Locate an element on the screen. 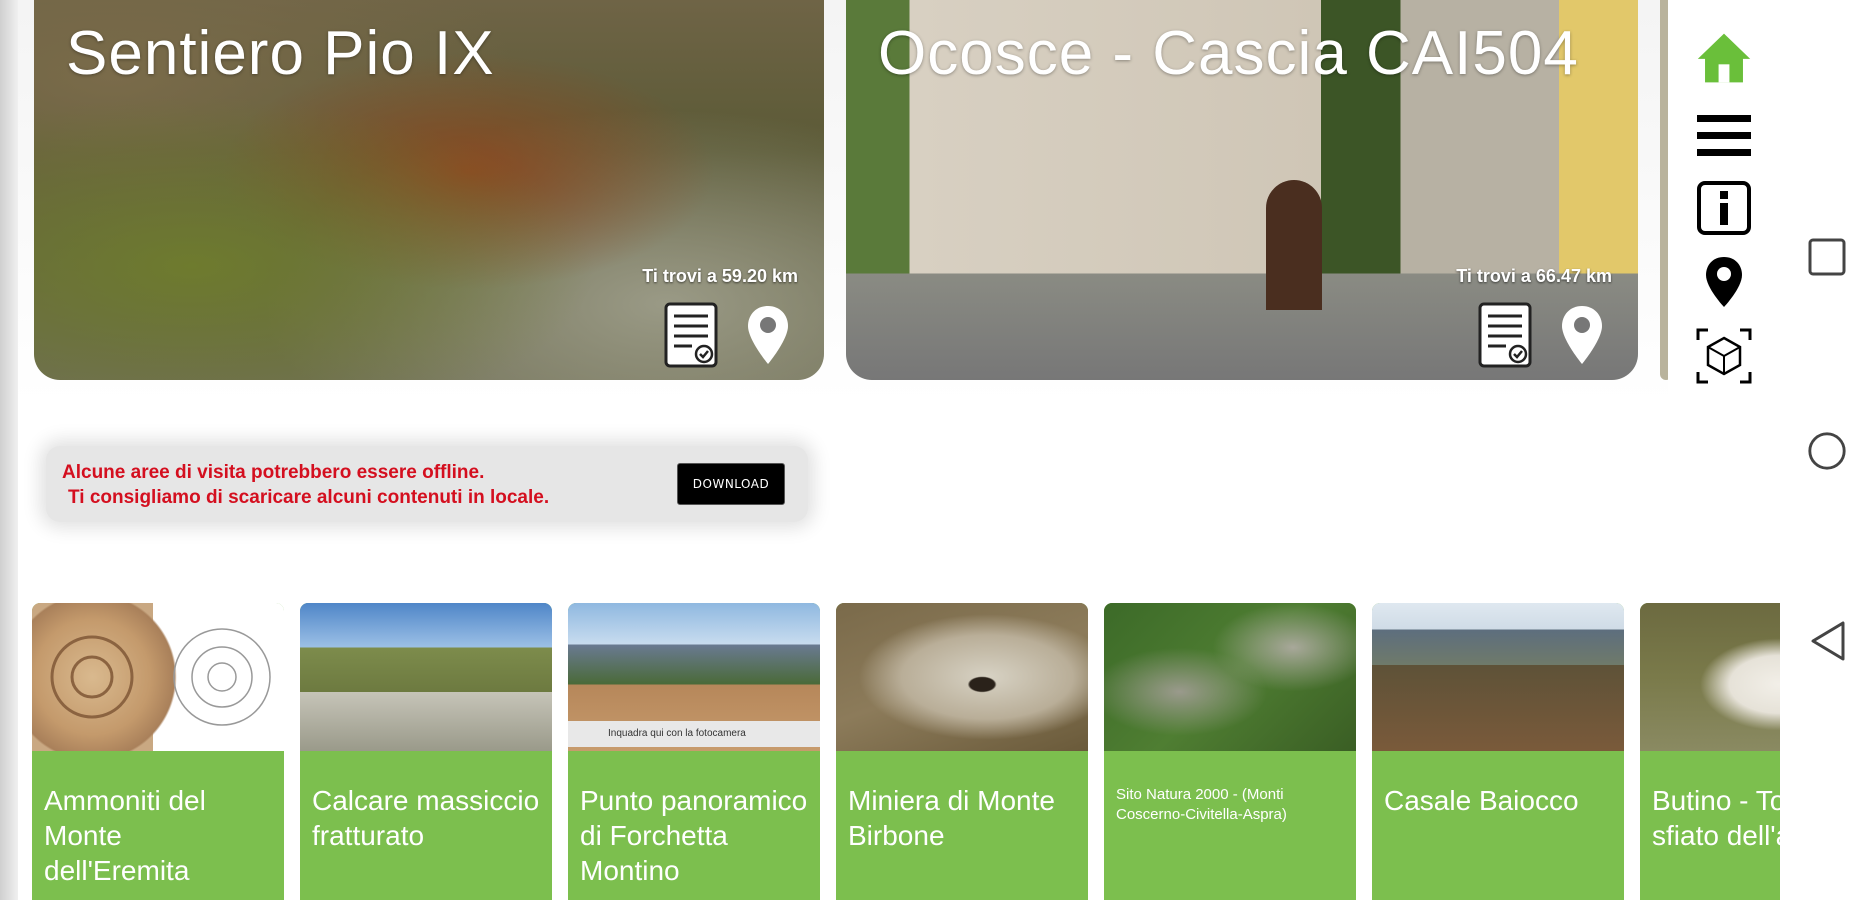 The width and height of the screenshot is (1873, 900). poi-tile-calcare: Calcare massiccio fratturato is located at coordinates (426, 751).